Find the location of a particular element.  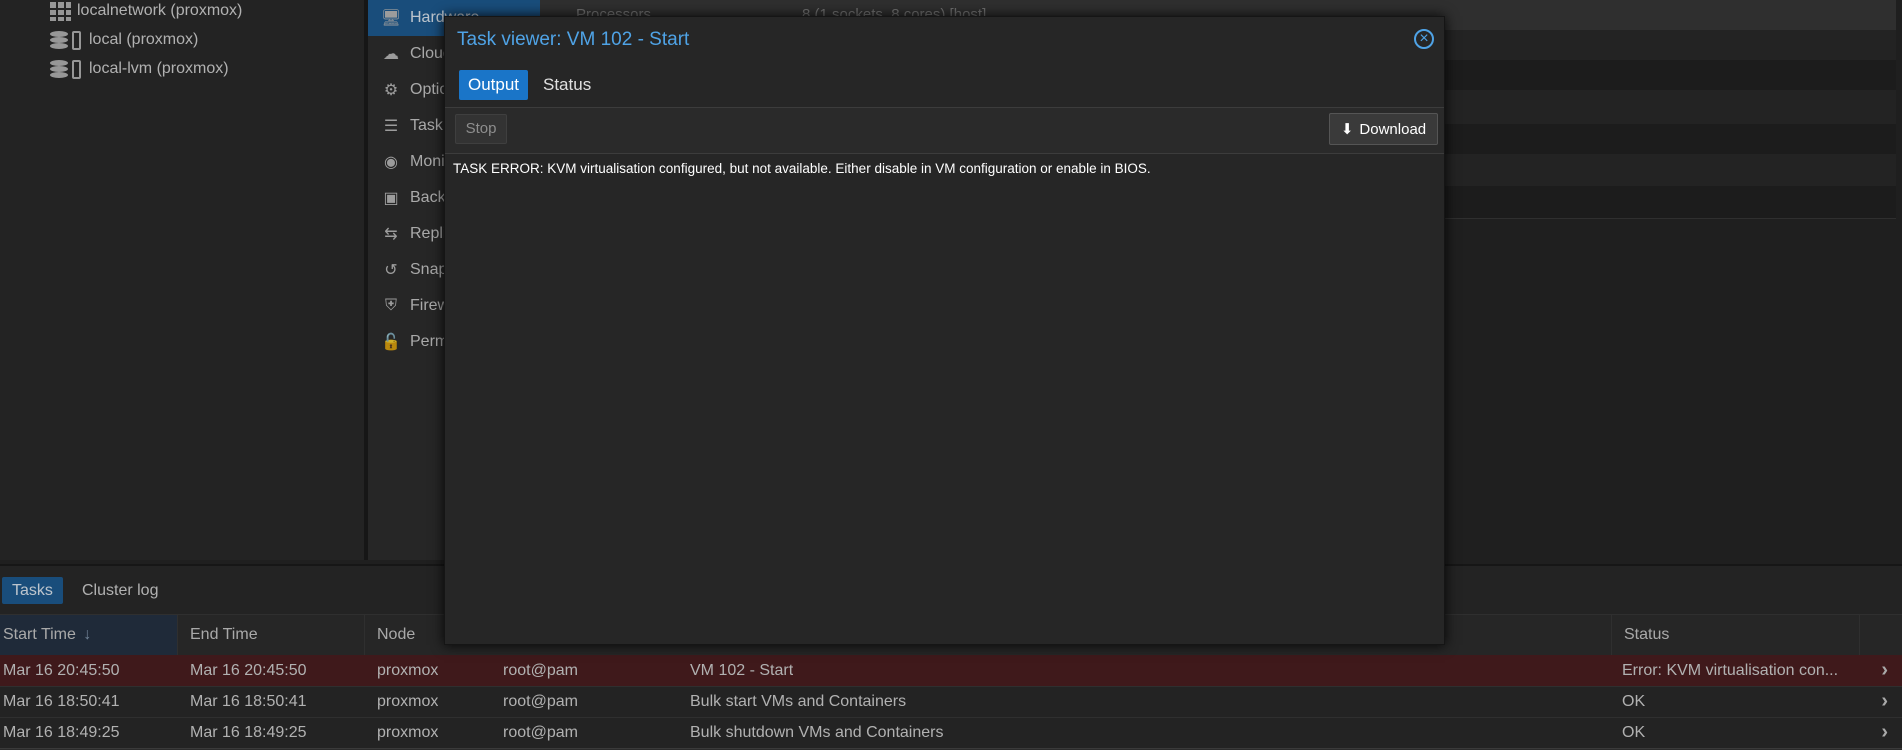

stop-button: Stop is located at coordinates (481, 129).